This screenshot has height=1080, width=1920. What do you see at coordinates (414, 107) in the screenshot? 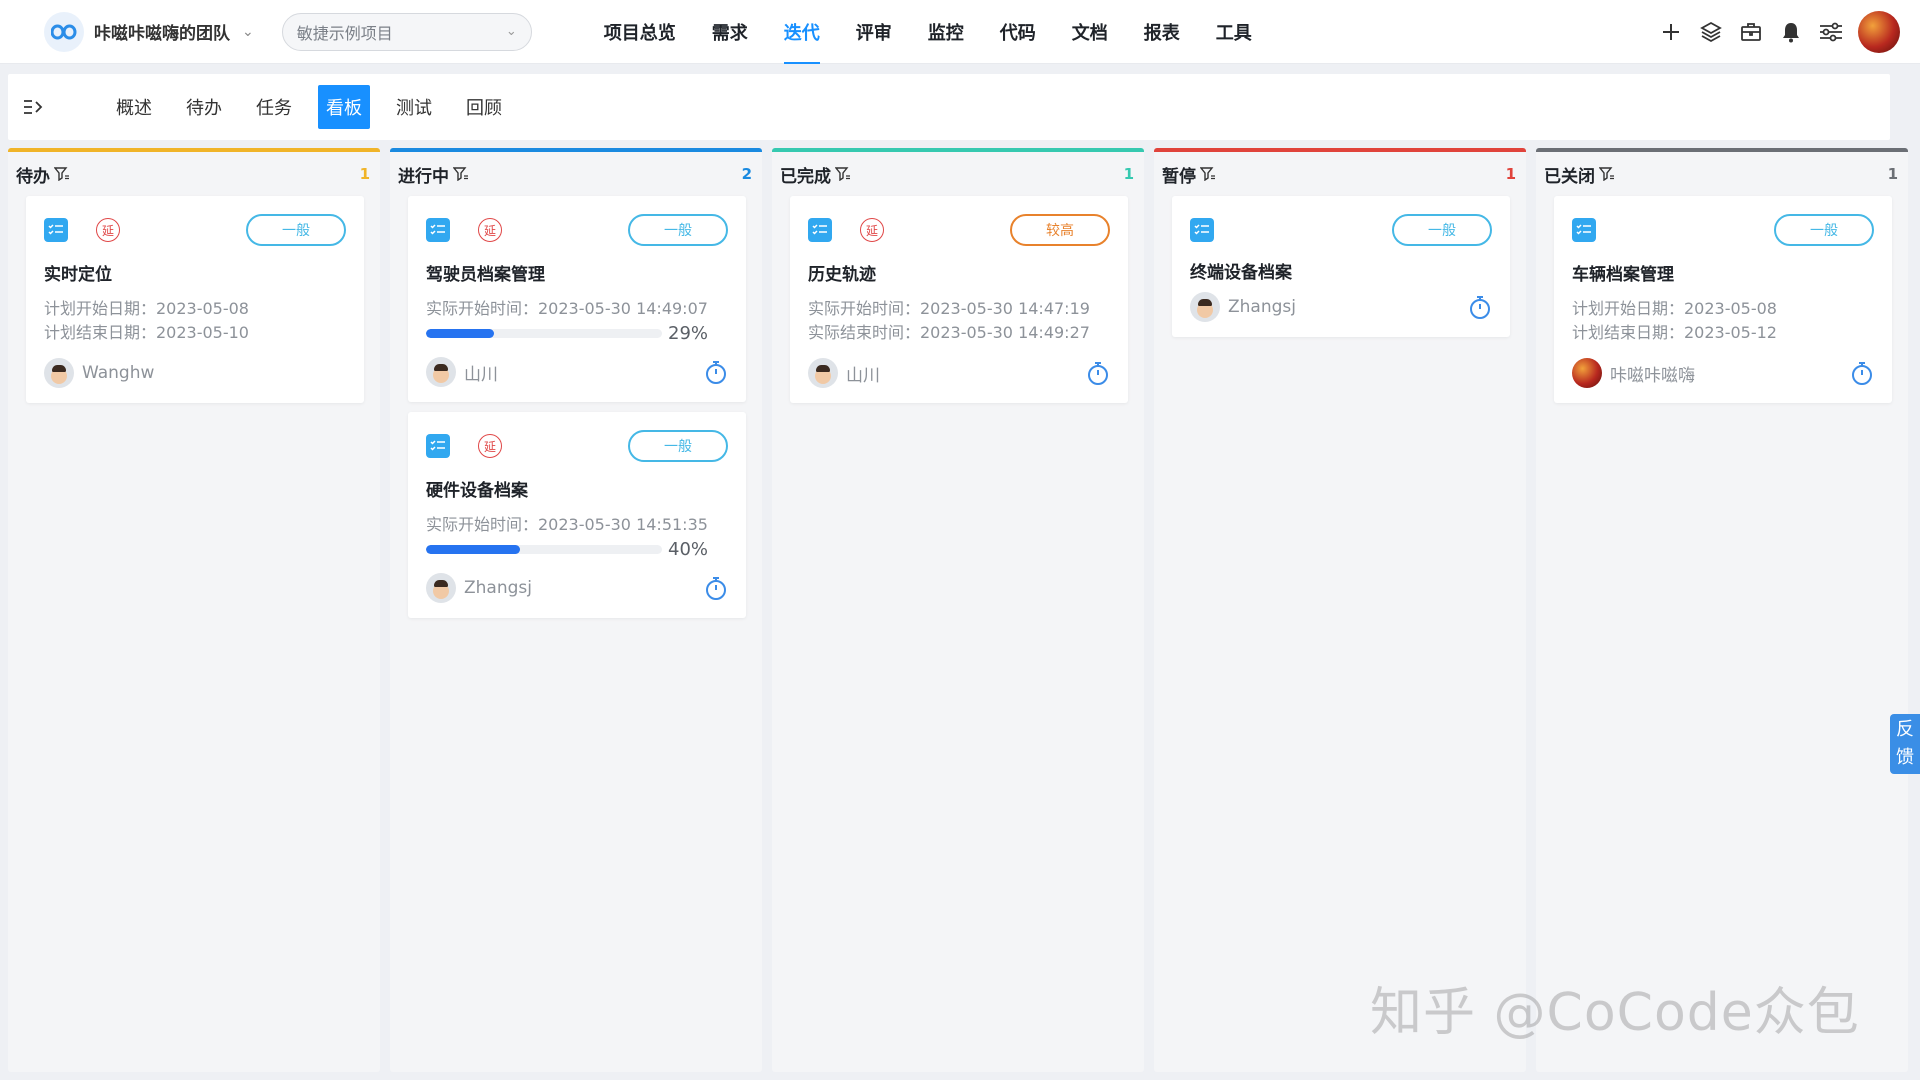
I see `sub-tab: 测试` at bounding box center [414, 107].